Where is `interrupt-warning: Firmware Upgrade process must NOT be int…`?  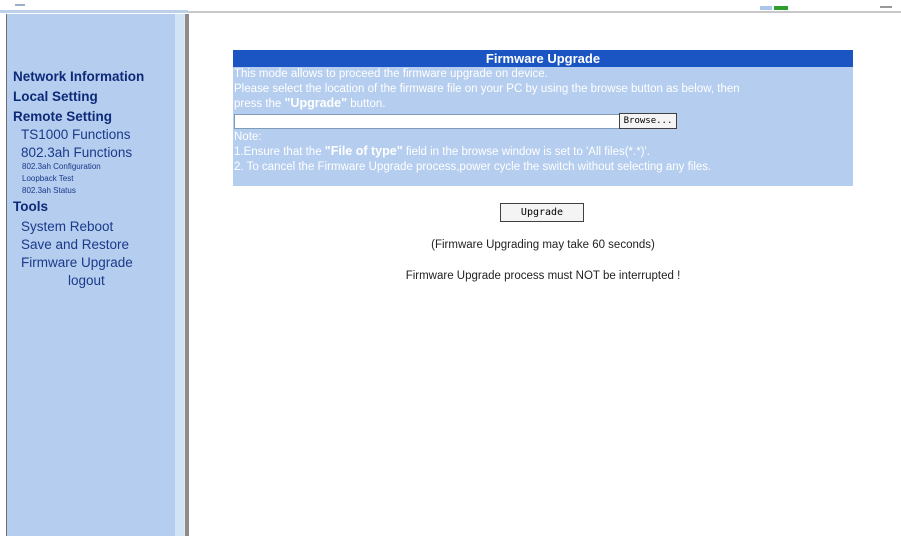 interrupt-warning: Firmware Upgrade process must NOT be int… is located at coordinates (543, 276).